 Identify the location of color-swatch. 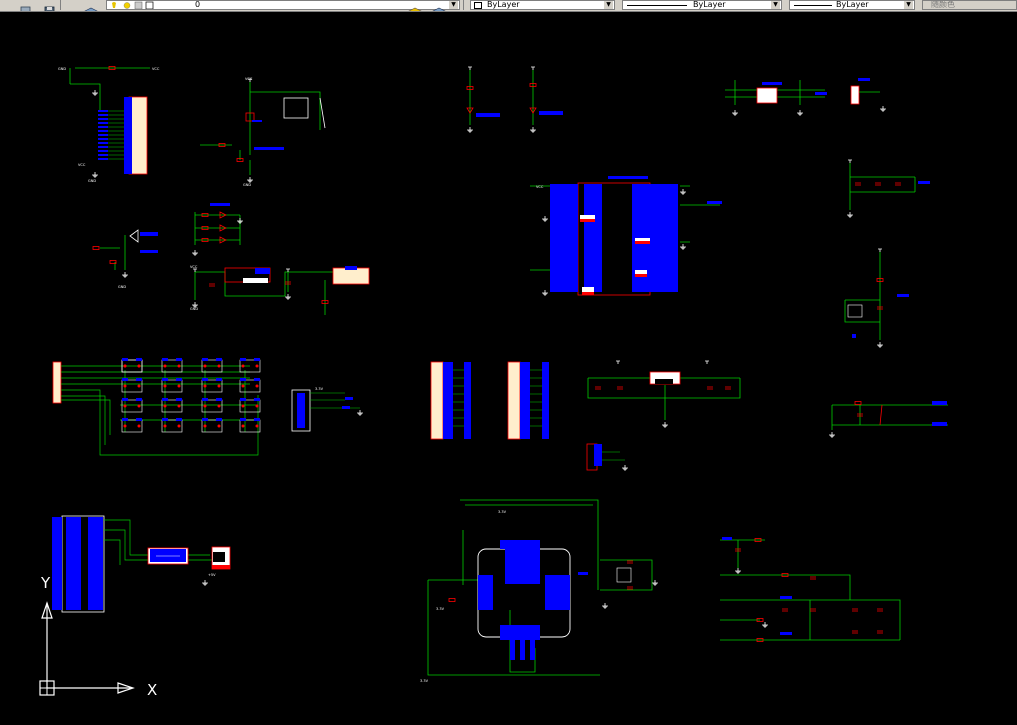
(478, 5).